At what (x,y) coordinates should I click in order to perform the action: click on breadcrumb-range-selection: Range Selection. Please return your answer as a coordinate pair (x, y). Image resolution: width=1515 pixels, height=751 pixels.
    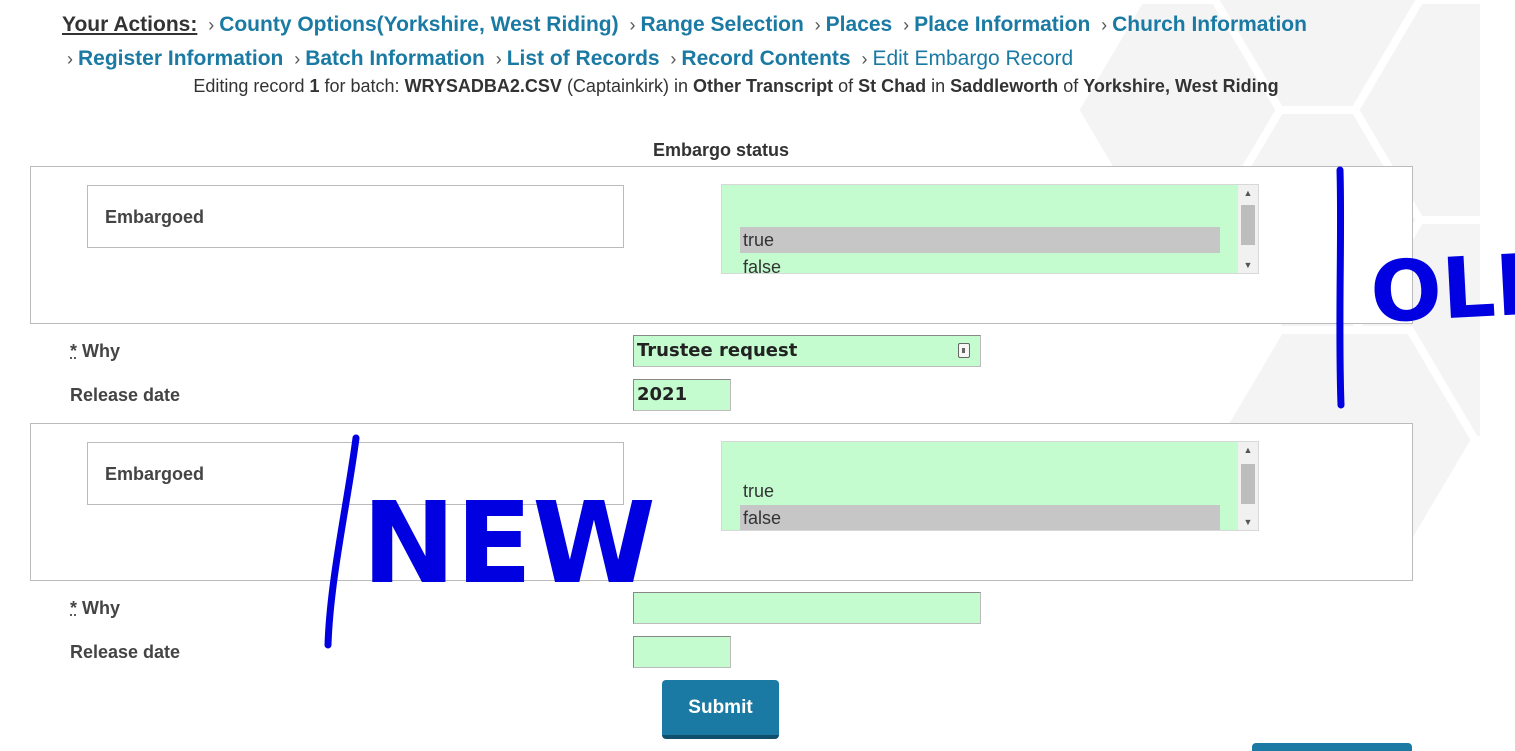
    Looking at the image, I should click on (721, 24).